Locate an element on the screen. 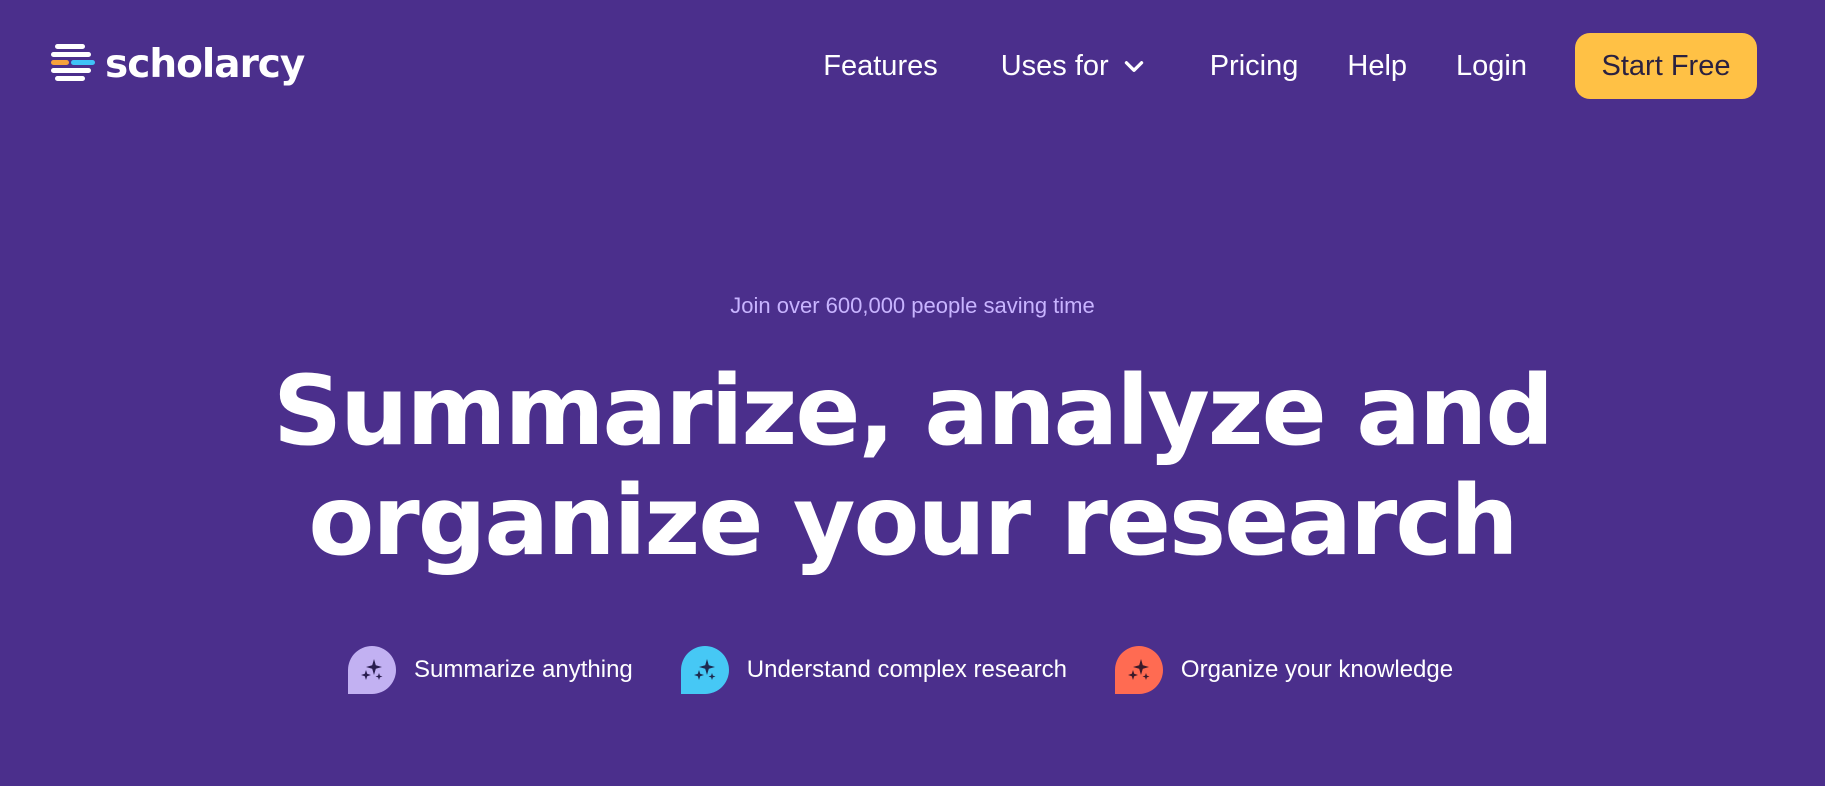 The image size is (1825, 786). feature-label: Understand complex research is located at coordinates (906, 669).